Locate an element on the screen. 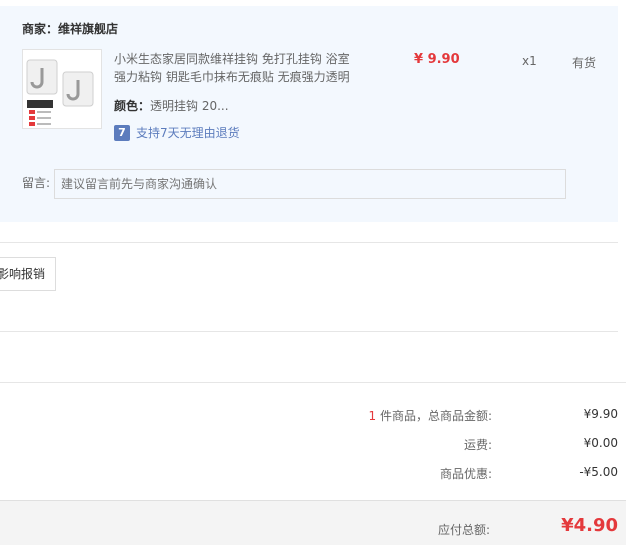  items-label: 件商品，总商品金额: is located at coordinates (434, 416).